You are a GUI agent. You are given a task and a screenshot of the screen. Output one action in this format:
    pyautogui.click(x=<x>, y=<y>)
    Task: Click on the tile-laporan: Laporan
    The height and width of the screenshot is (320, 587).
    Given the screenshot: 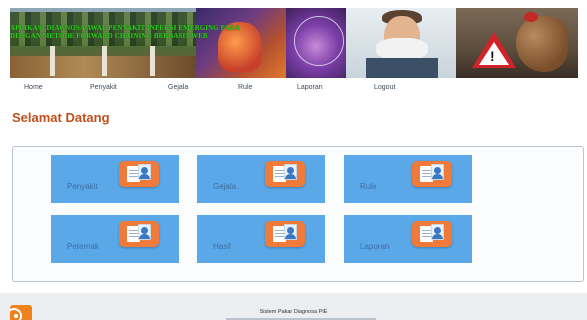 What is the action you would take?
    pyautogui.click(x=408, y=239)
    